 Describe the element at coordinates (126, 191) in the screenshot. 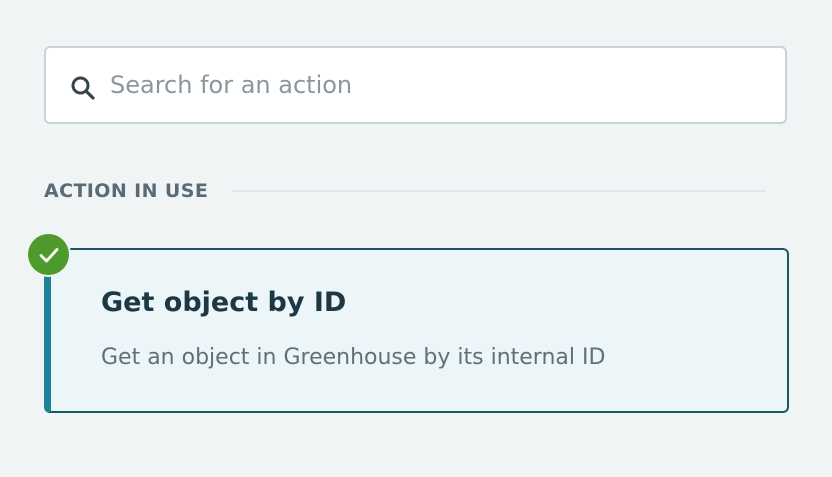

I see `section-title: ACTION IN USE` at that location.